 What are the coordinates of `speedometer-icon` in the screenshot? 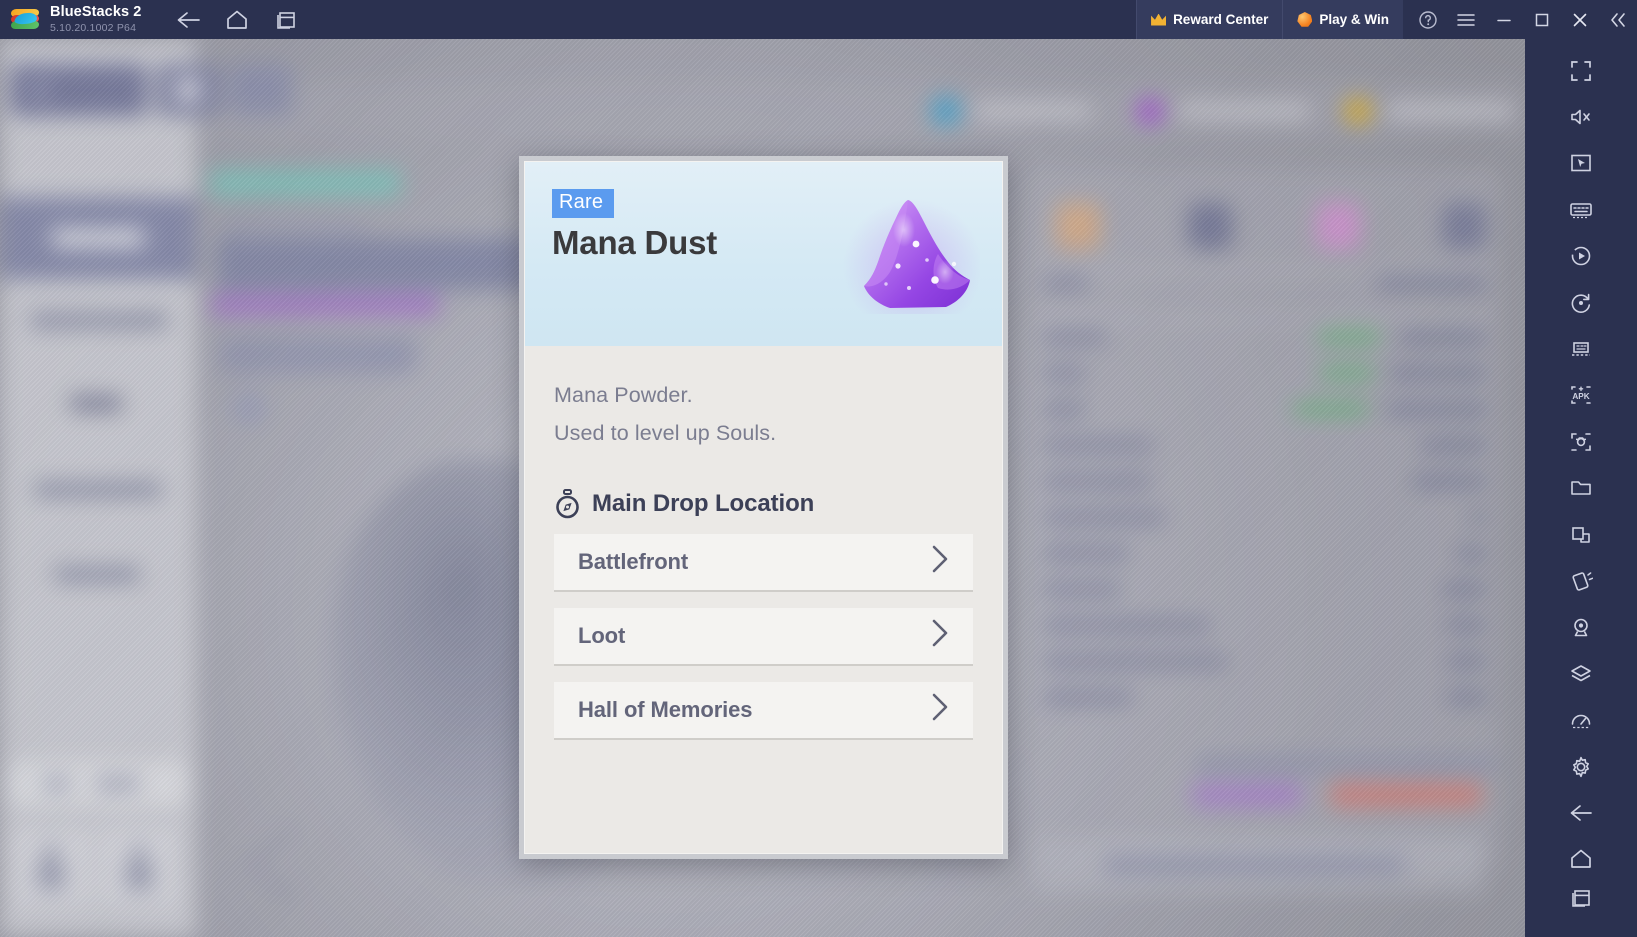 It's located at (1581, 721).